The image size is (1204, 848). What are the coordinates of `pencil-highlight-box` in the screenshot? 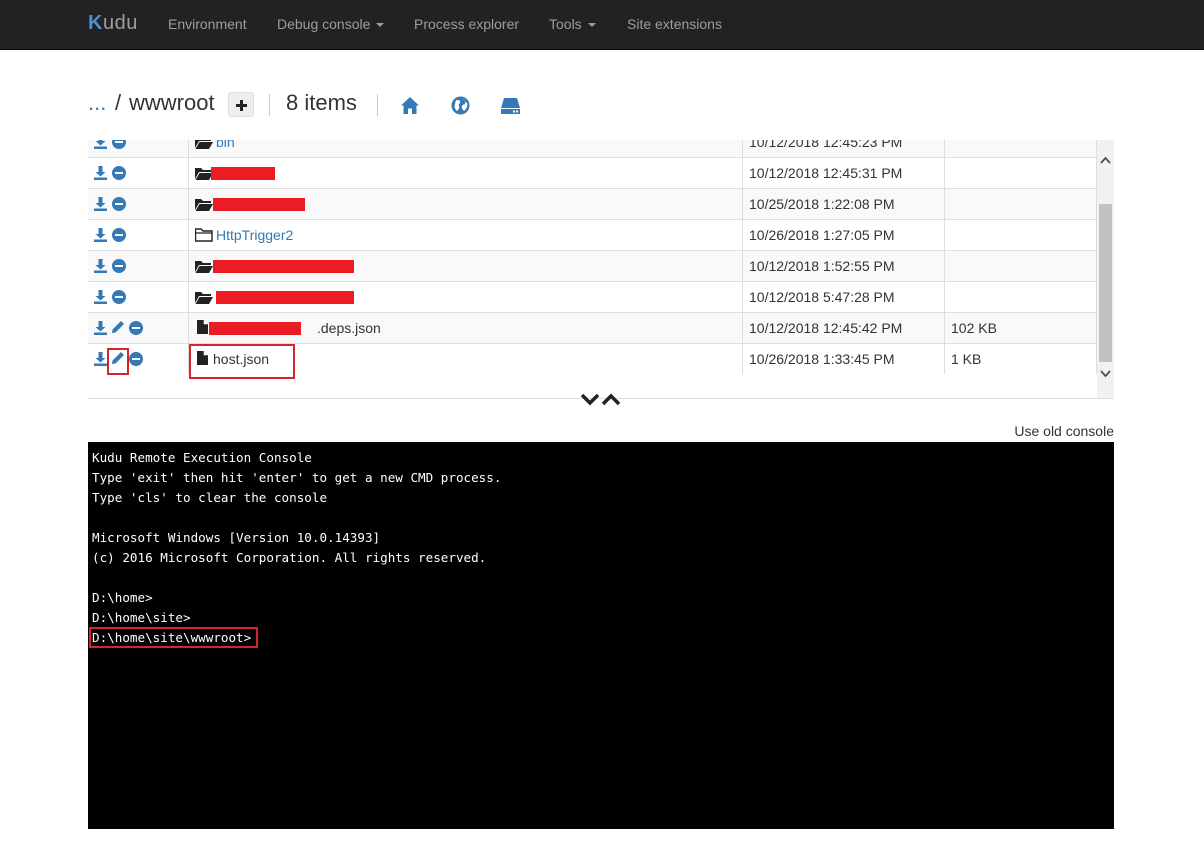 It's located at (118, 361).